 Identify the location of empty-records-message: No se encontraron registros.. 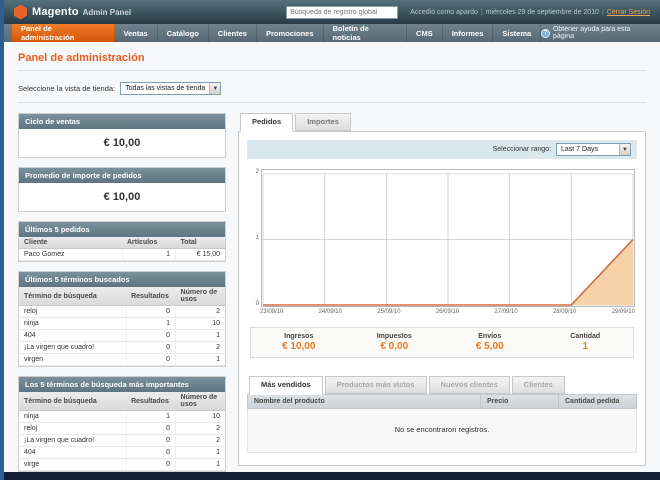
(442, 431).